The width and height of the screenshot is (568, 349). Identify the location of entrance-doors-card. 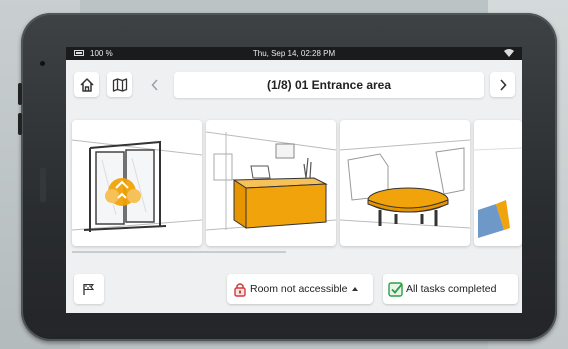
(137, 183).